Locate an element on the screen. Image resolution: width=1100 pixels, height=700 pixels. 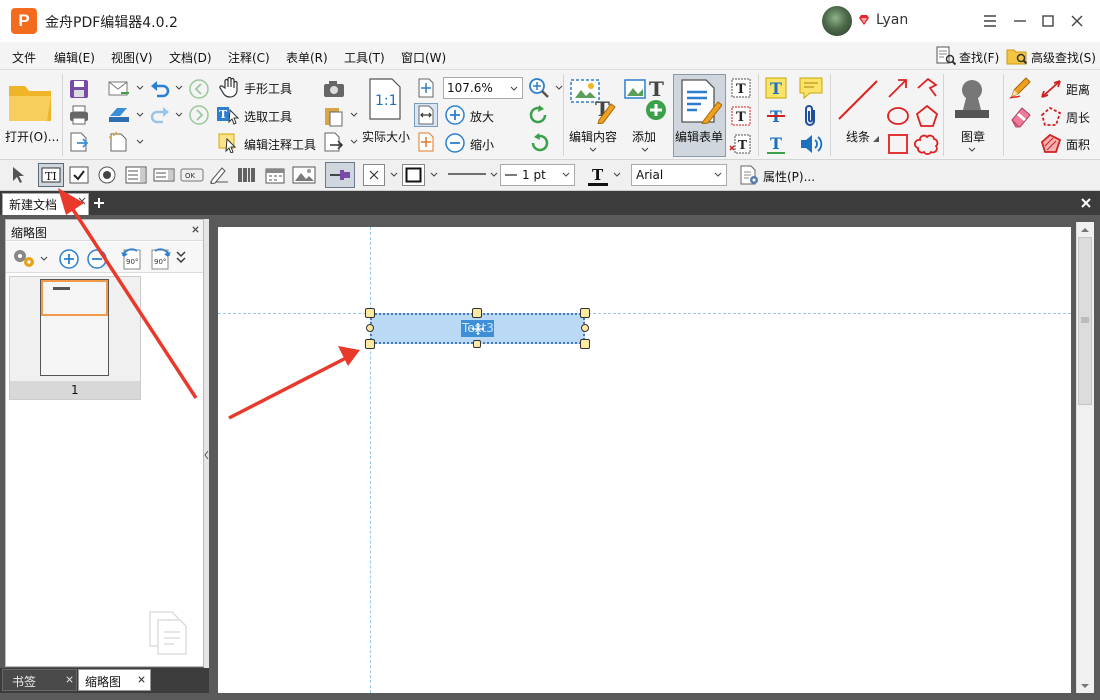
line-tool-icon is located at coordinates (858, 100).